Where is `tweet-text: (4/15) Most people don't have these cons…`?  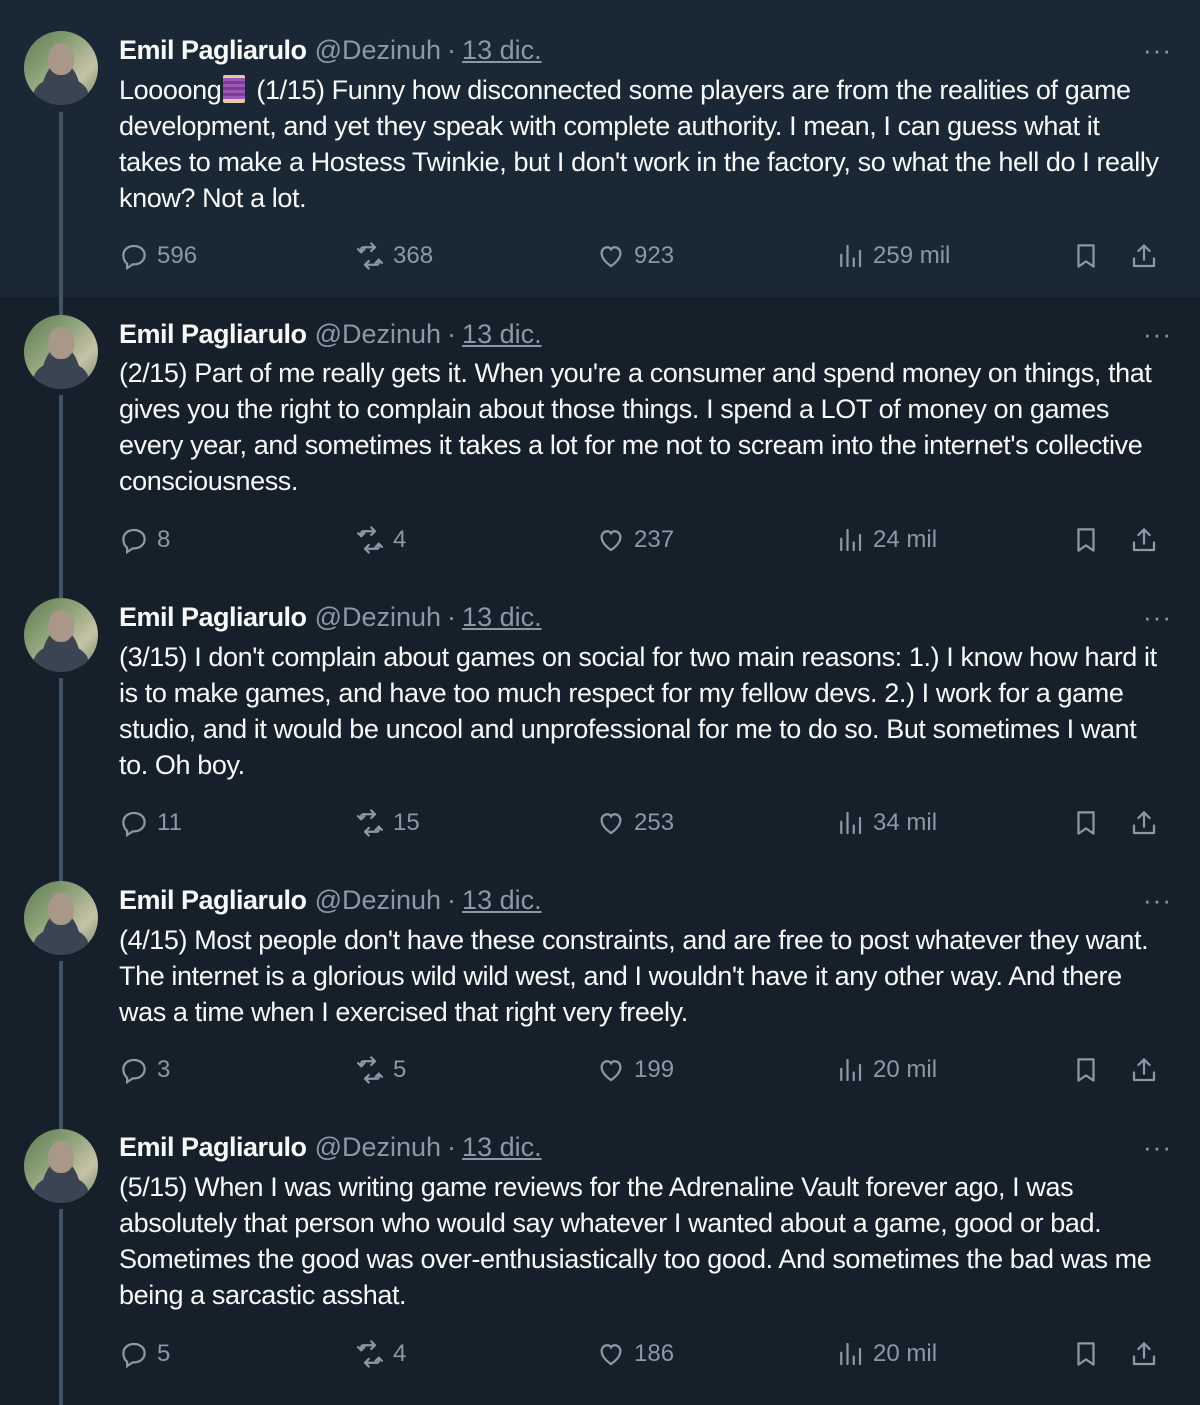
tweet-text: (4/15) Most people don't have these cons… is located at coordinates (634, 976).